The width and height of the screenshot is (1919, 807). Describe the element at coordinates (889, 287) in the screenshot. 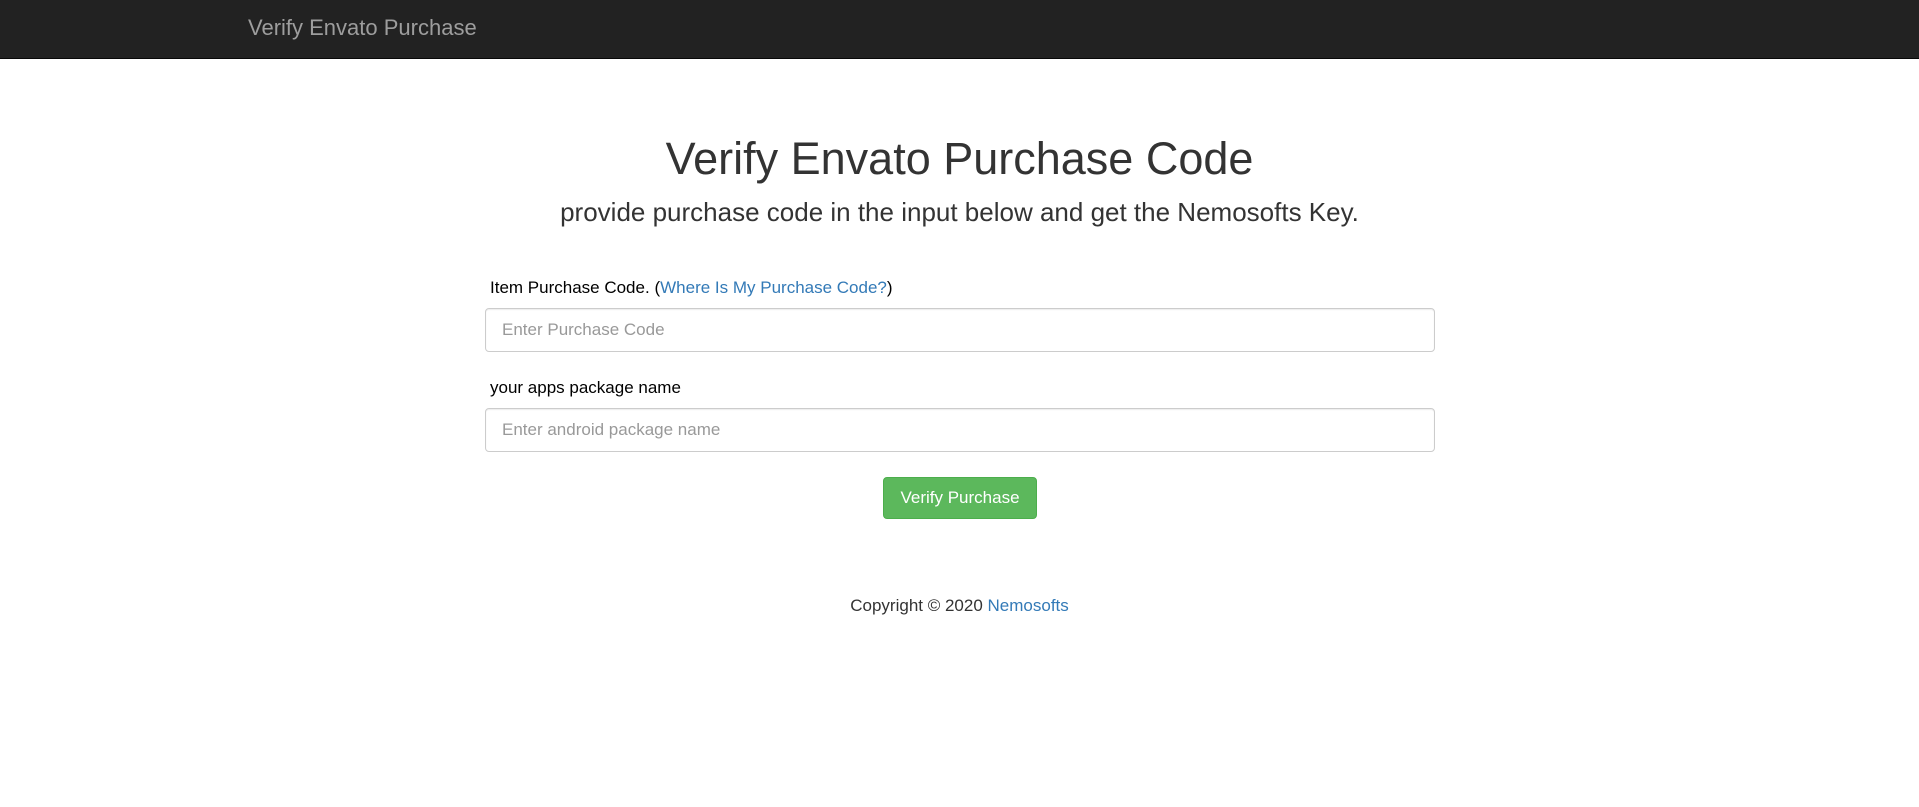

I see `paren-close: )` at that location.